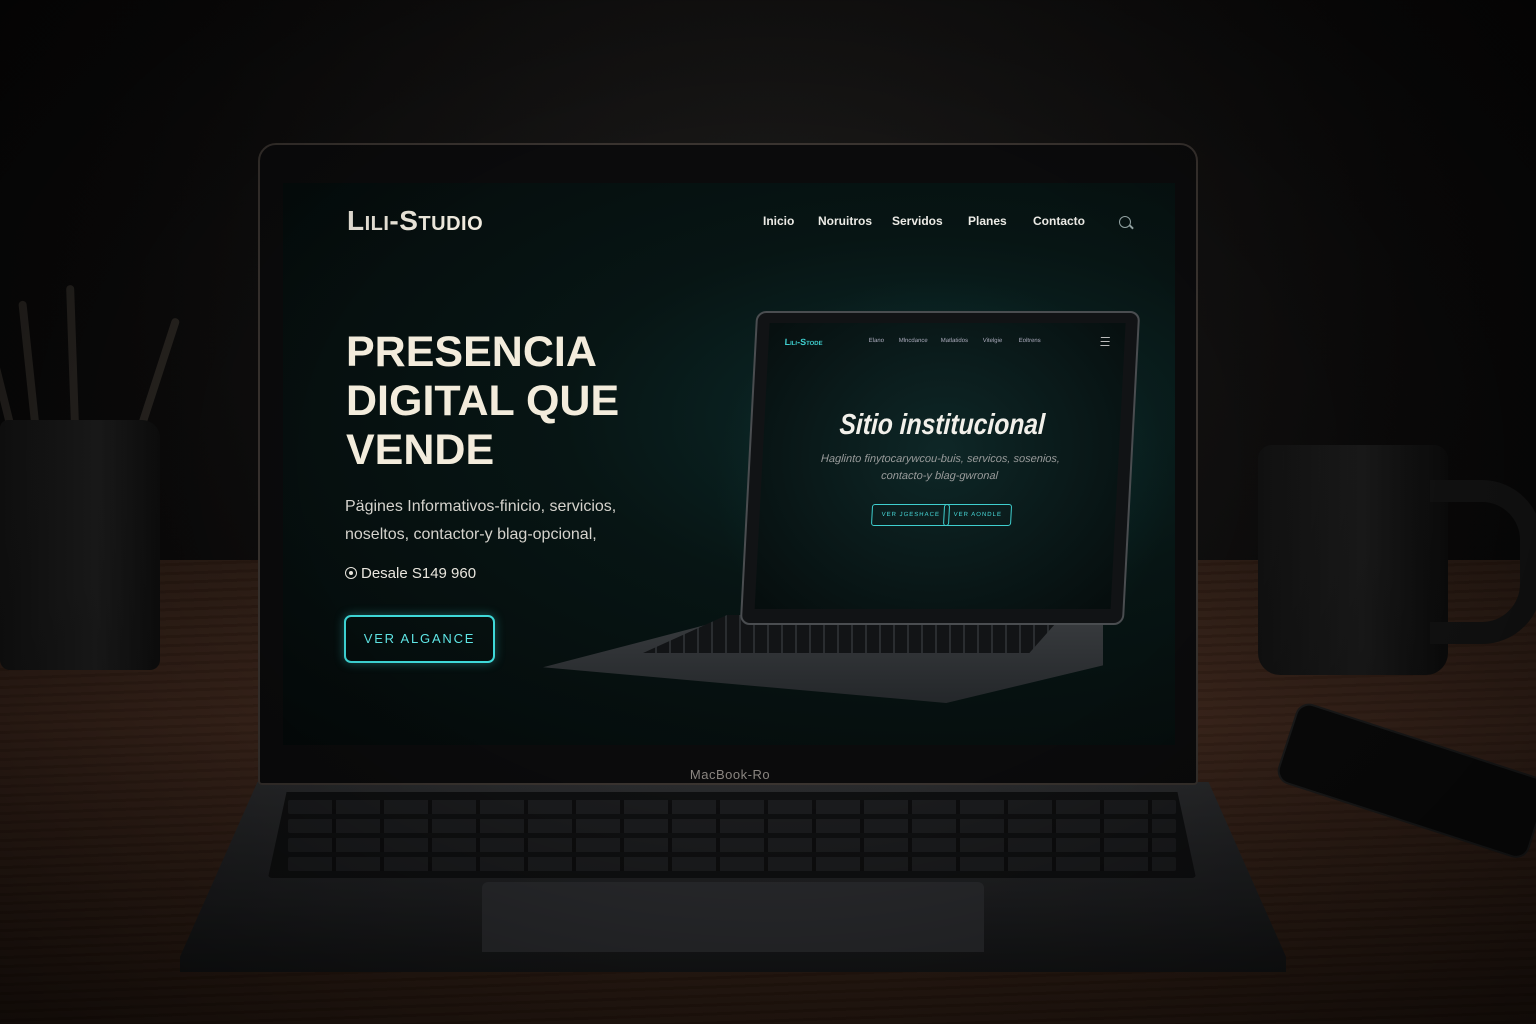 The height and width of the screenshot is (1024, 1536). What do you see at coordinates (1059, 221) in the screenshot?
I see `nav-item-contacto: Contacto` at bounding box center [1059, 221].